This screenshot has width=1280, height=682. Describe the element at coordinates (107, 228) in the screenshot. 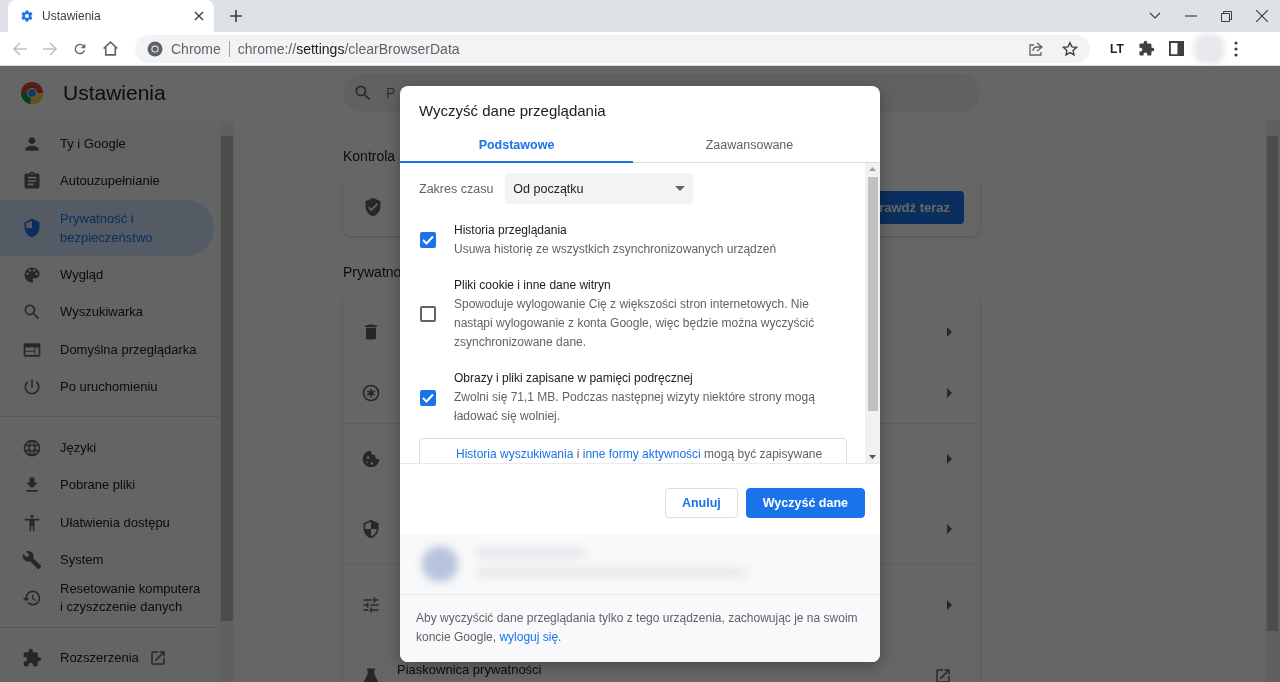

I see `sidebar-item: Prywatność i bezpieczeństwo` at that location.